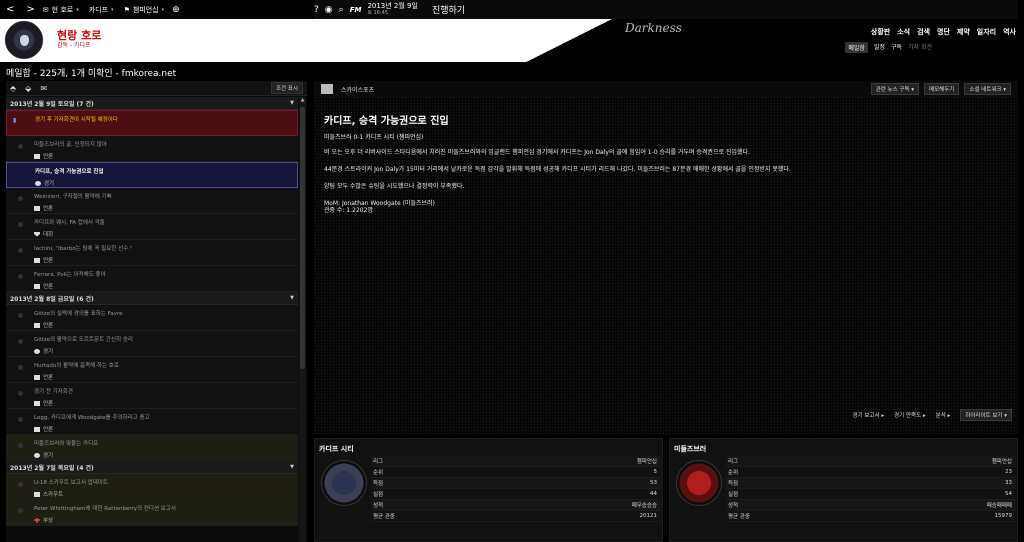 The image size is (1024, 542). I want to click on menu-roster: 명단, so click(943, 32).